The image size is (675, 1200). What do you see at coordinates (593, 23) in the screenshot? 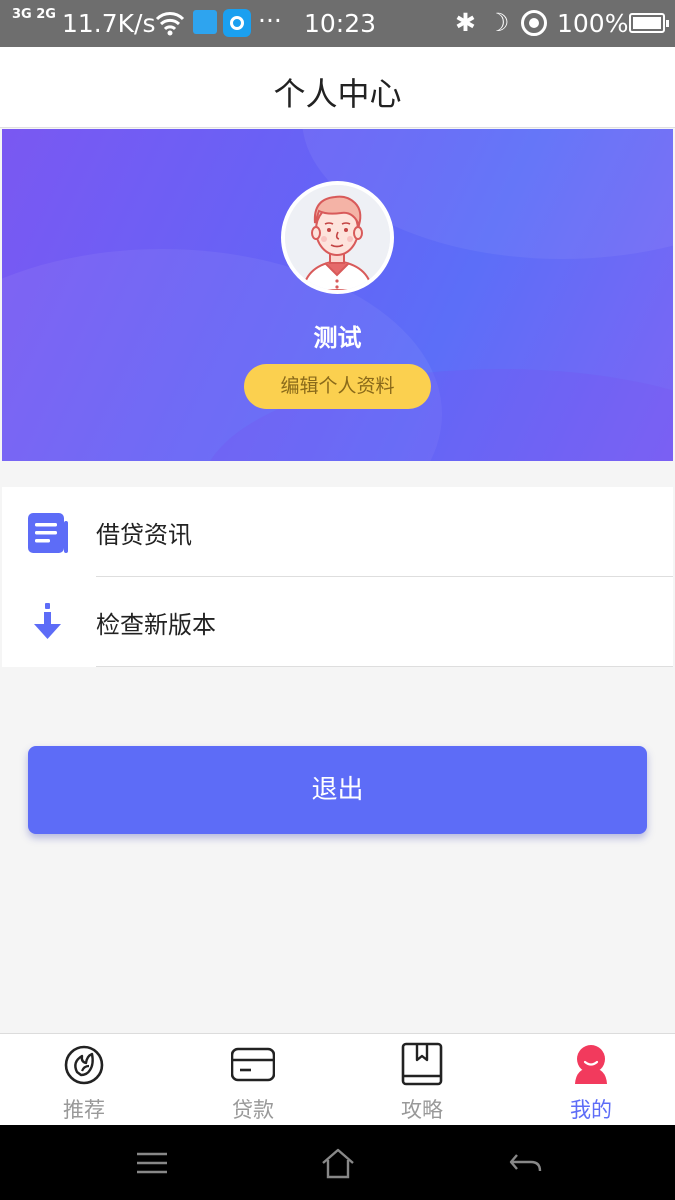
I see `battery-percent: 100%` at bounding box center [593, 23].